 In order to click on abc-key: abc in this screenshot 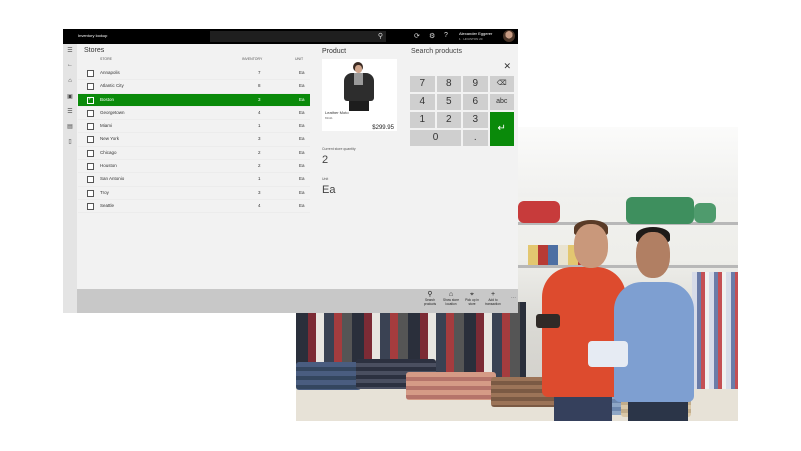, I will do `click(501, 102)`.